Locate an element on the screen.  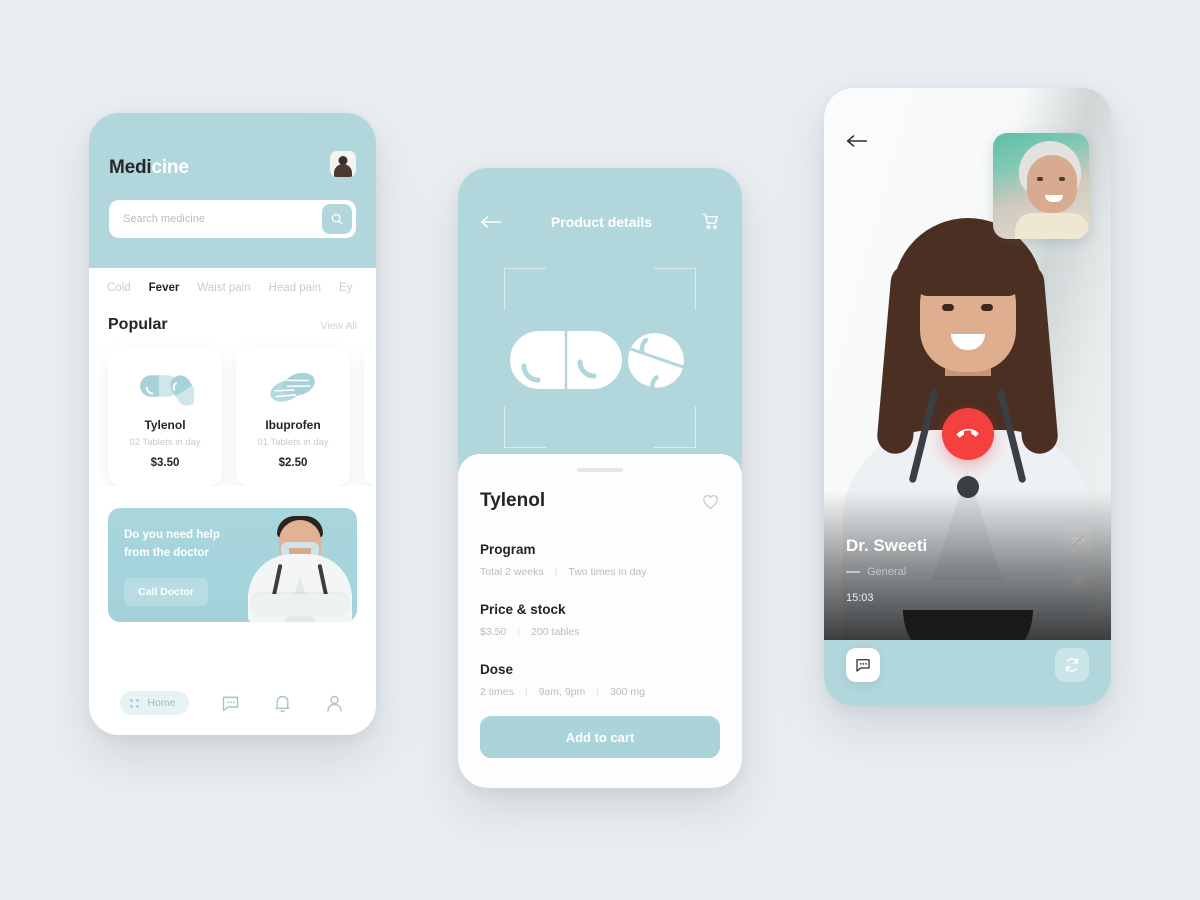
flip-camera-button is located at coordinates (1072, 665).